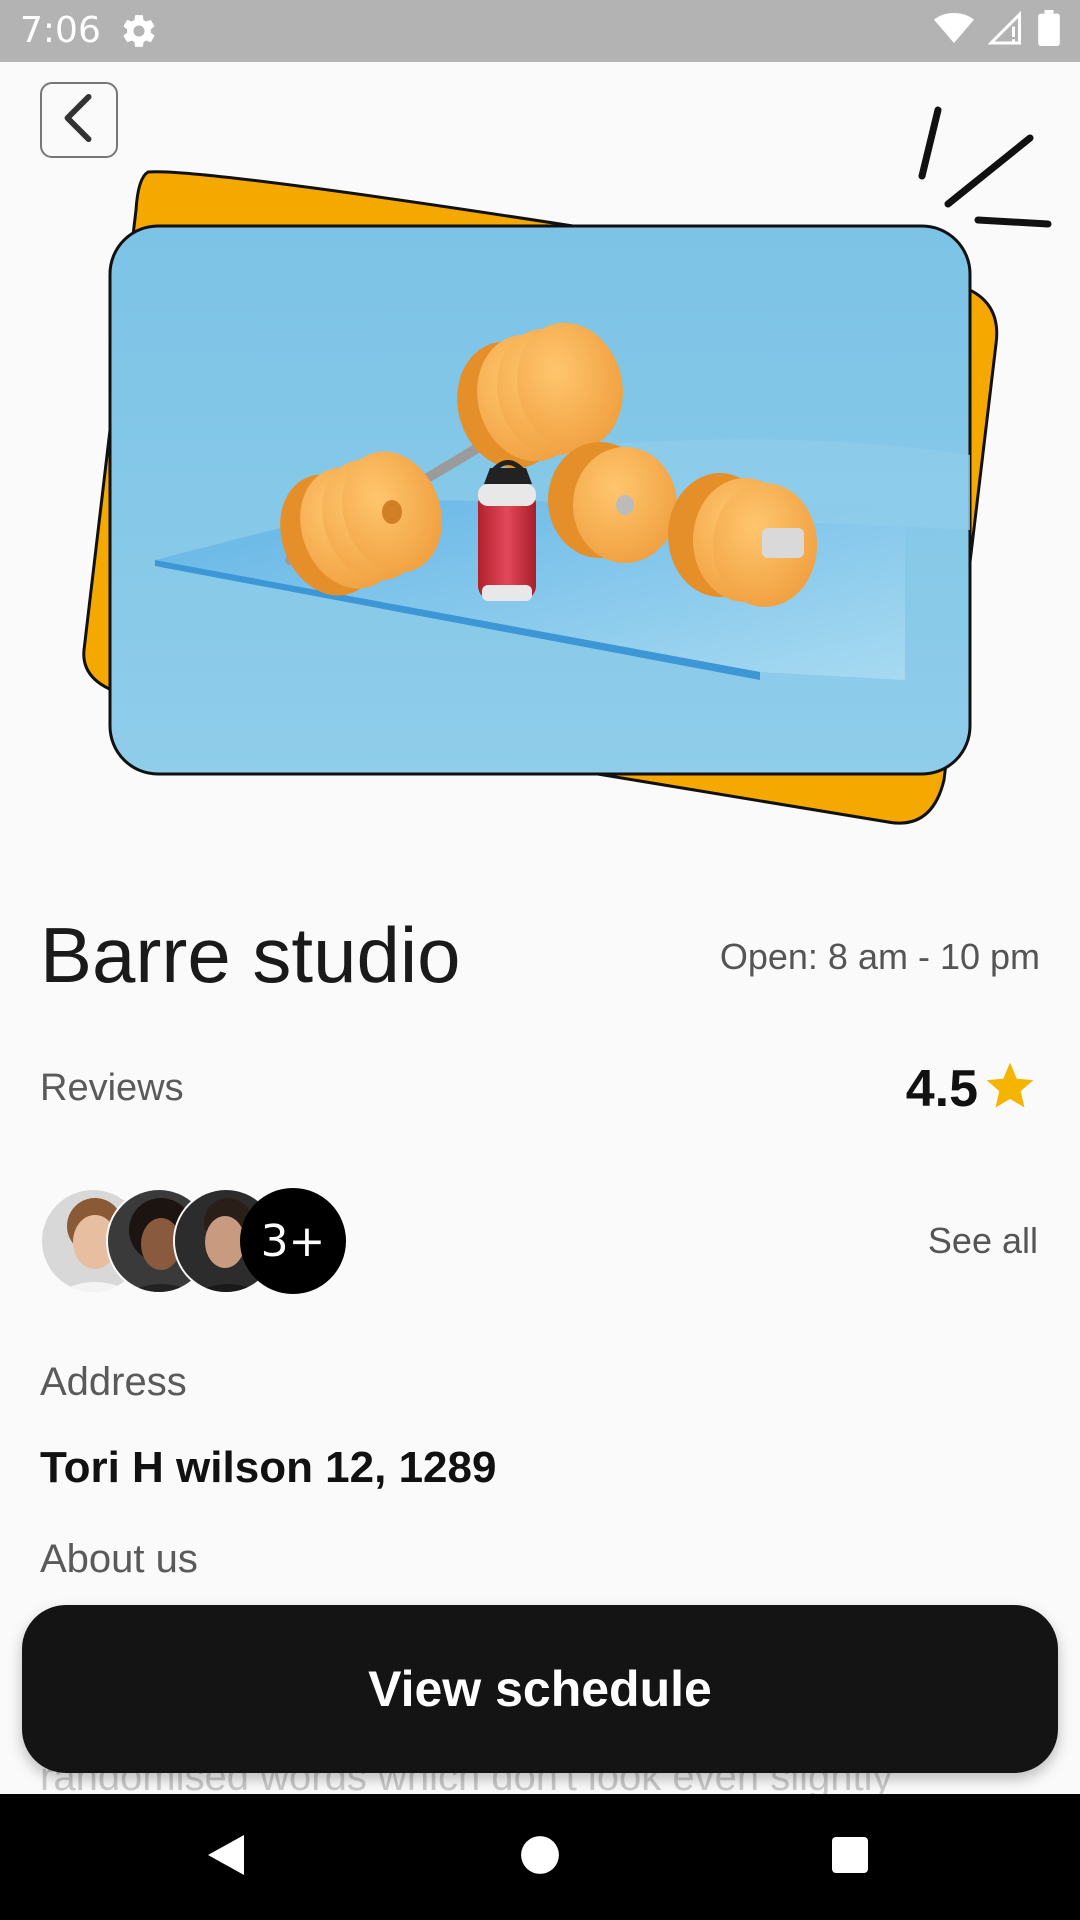 This screenshot has width=1080, height=1920. I want to click on status-bar: 7:06, so click(540, 31).